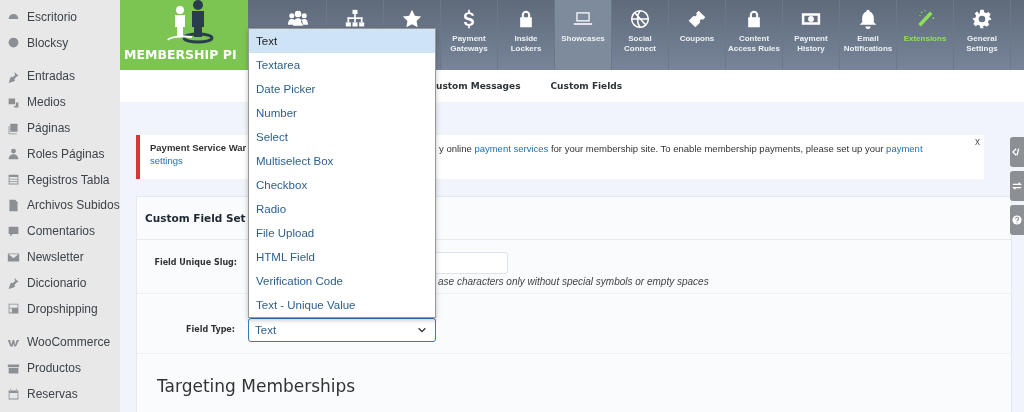  What do you see at coordinates (573, 281) in the screenshot?
I see `field-hint: ase characters only without special symbols or empty spaces` at bounding box center [573, 281].